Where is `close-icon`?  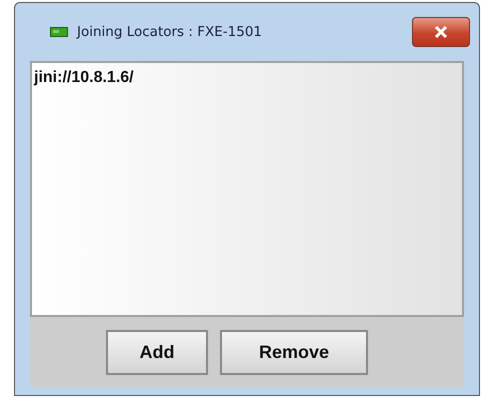
close-icon is located at coordinates (441, 32).